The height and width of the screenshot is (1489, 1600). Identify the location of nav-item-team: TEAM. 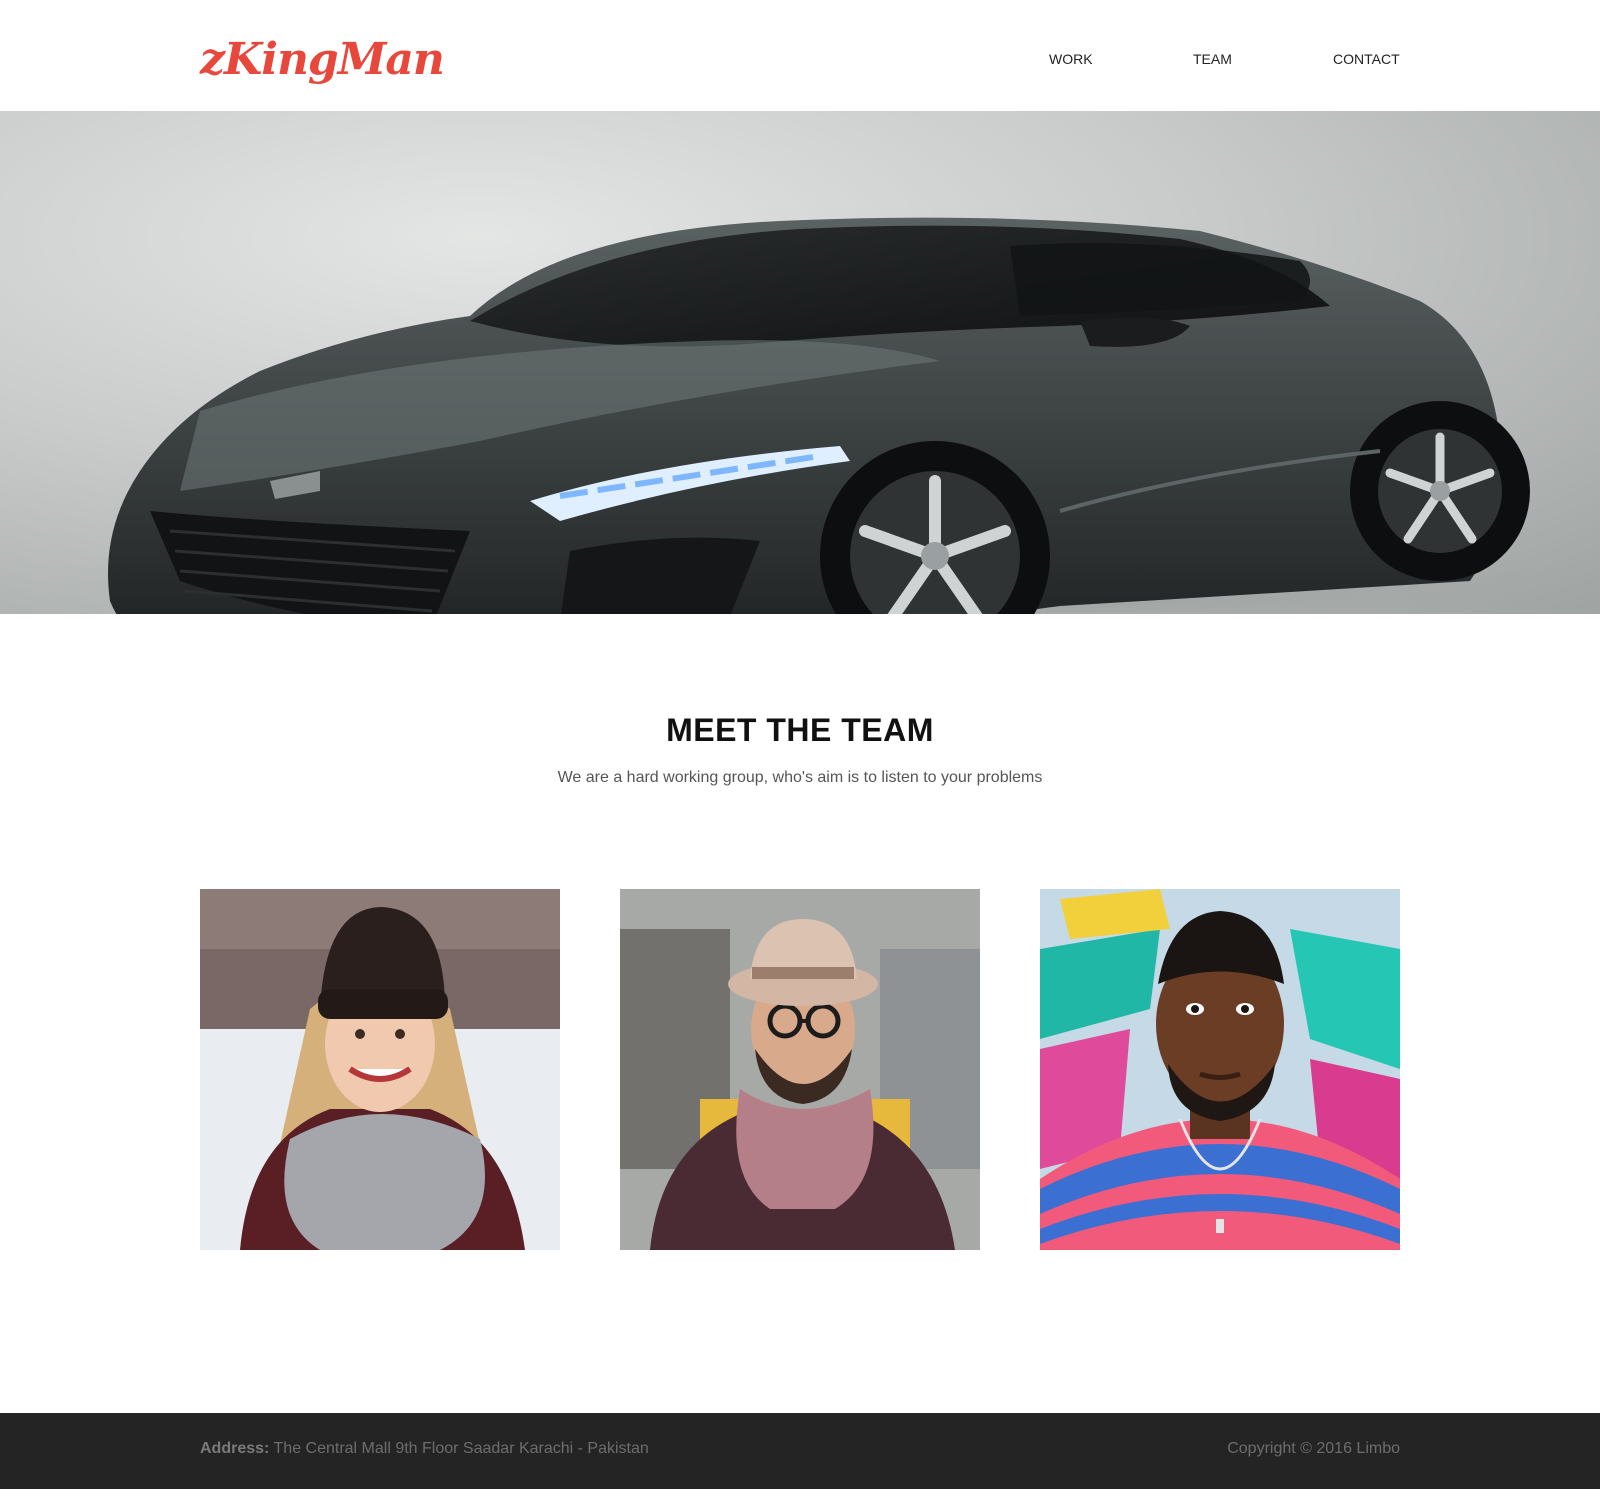
(1212, 59).